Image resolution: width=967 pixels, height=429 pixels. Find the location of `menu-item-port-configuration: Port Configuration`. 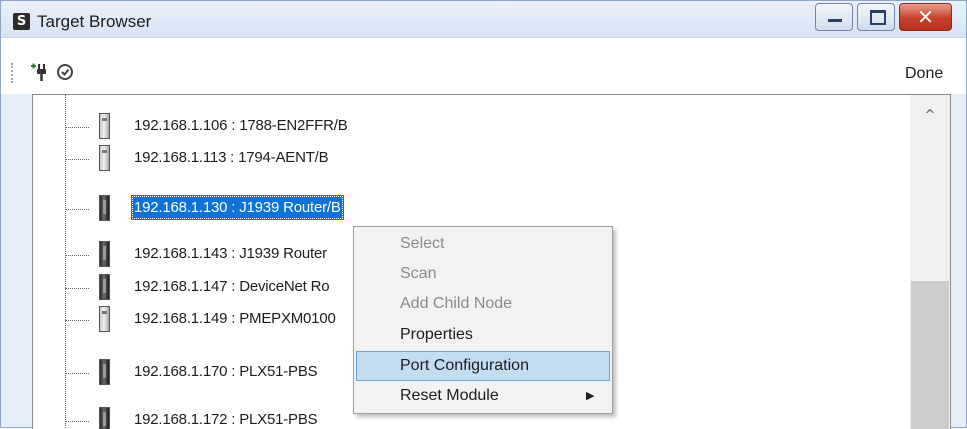

menu-item-port-configuration: Port Configuration is located at coordinates (483, 366).